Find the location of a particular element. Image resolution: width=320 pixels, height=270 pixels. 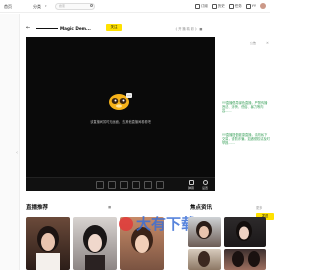

subscribe-button: 订阅 is located at coordinates (201, 6).